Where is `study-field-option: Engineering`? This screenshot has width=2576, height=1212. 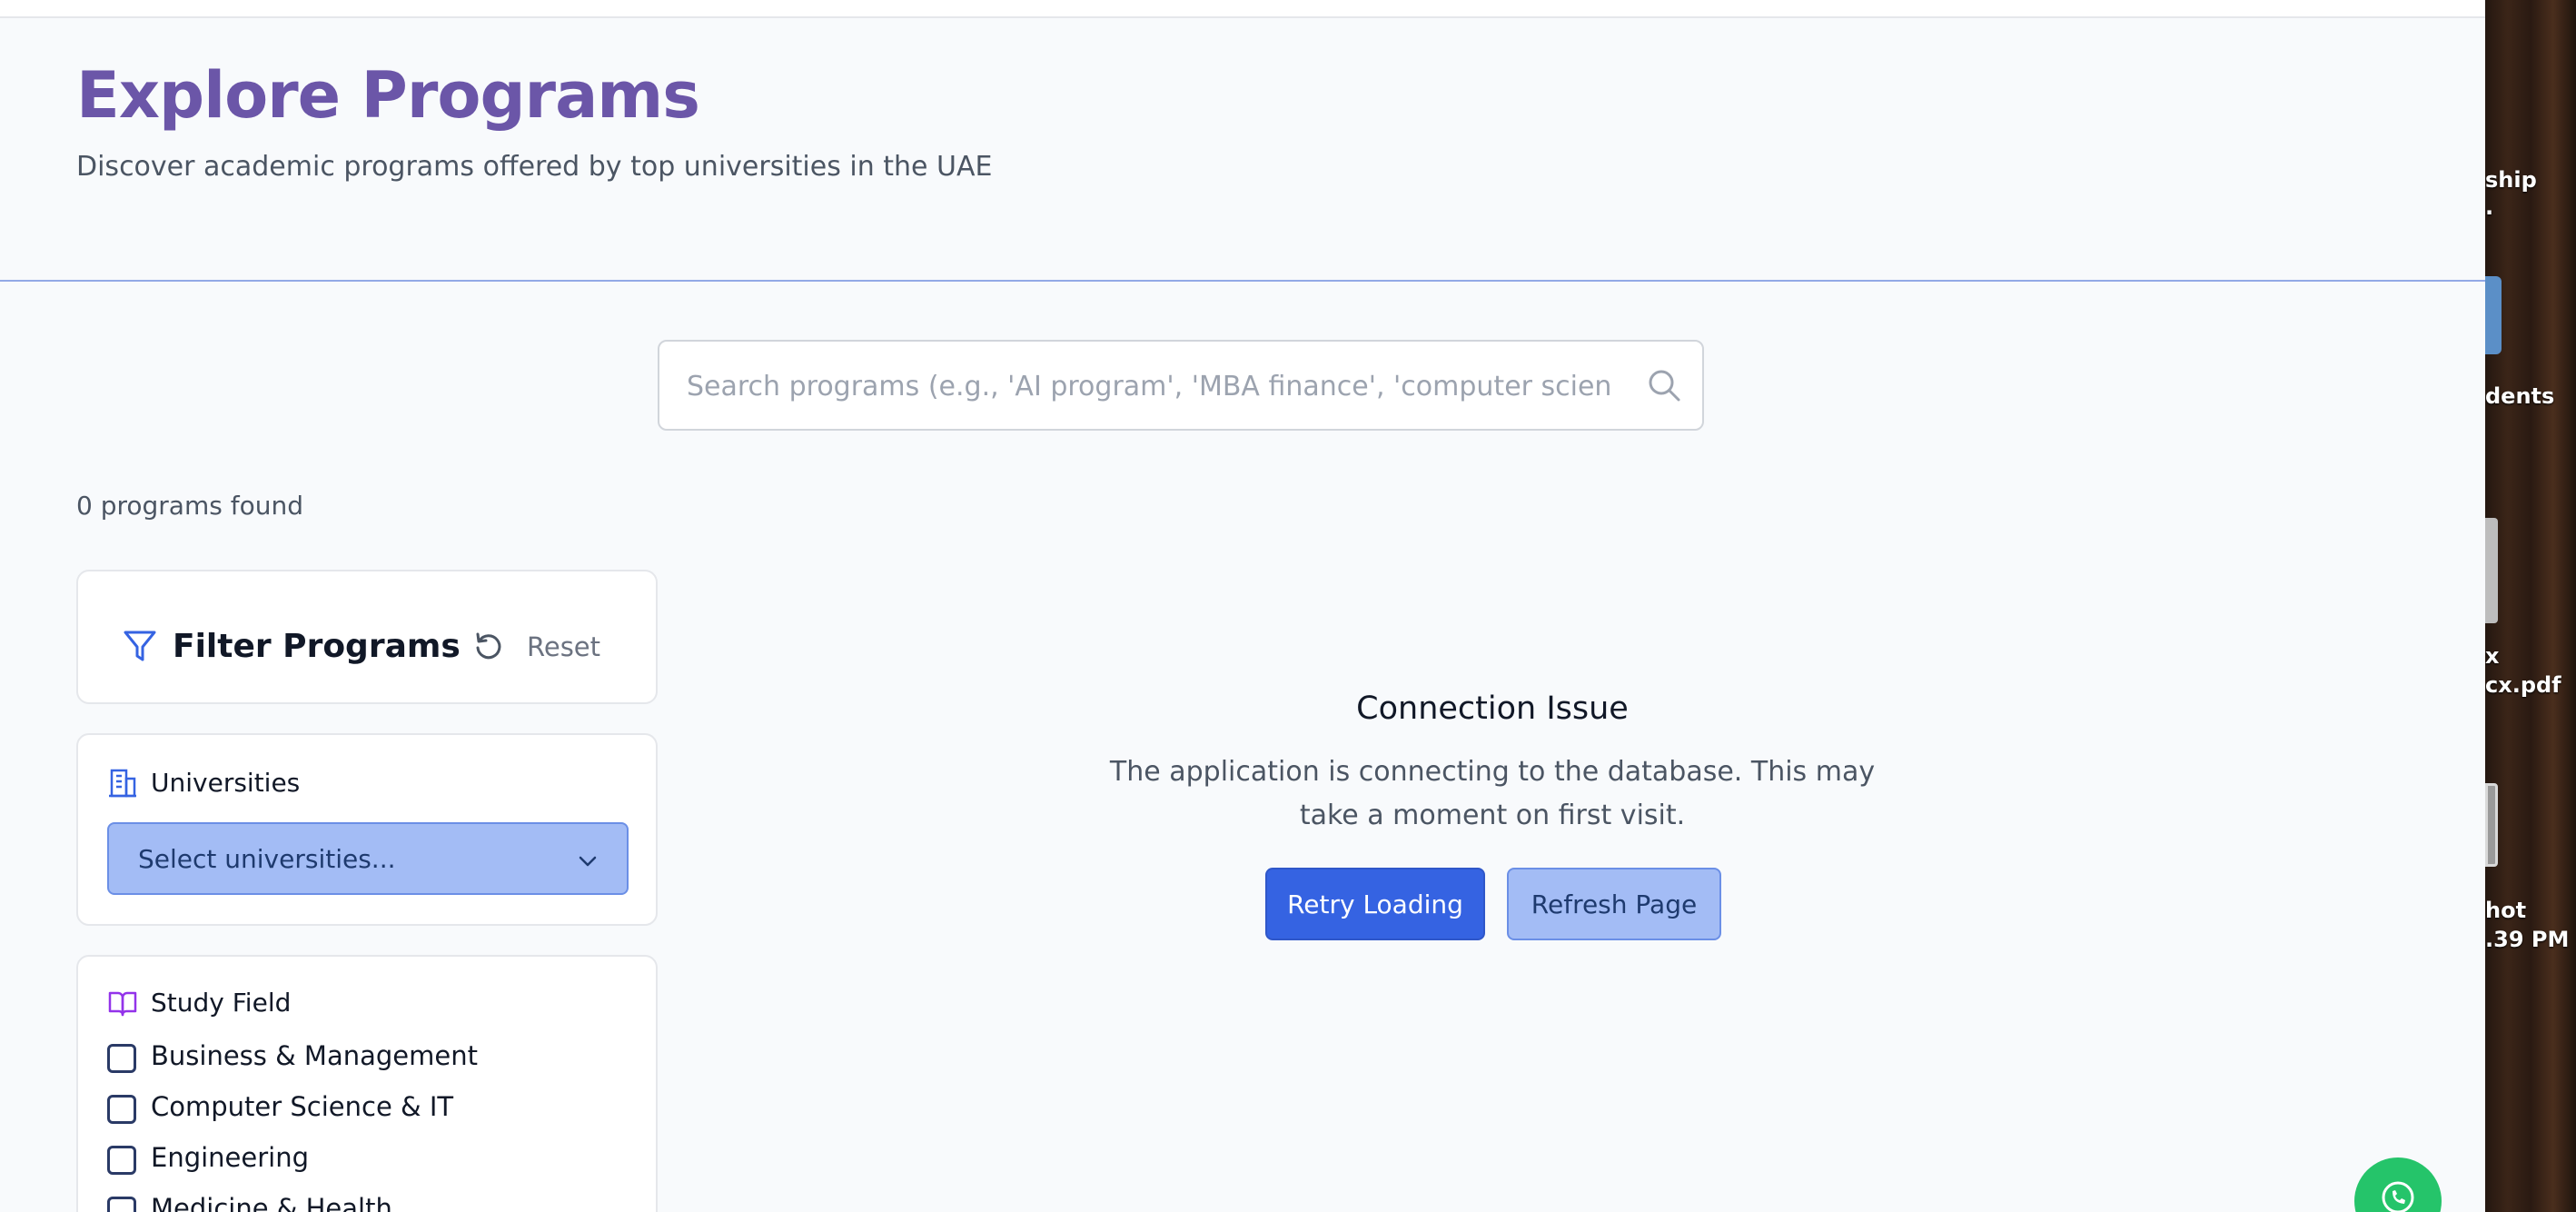 study-field-option: Engineering is located at coordinates (361, 1160).